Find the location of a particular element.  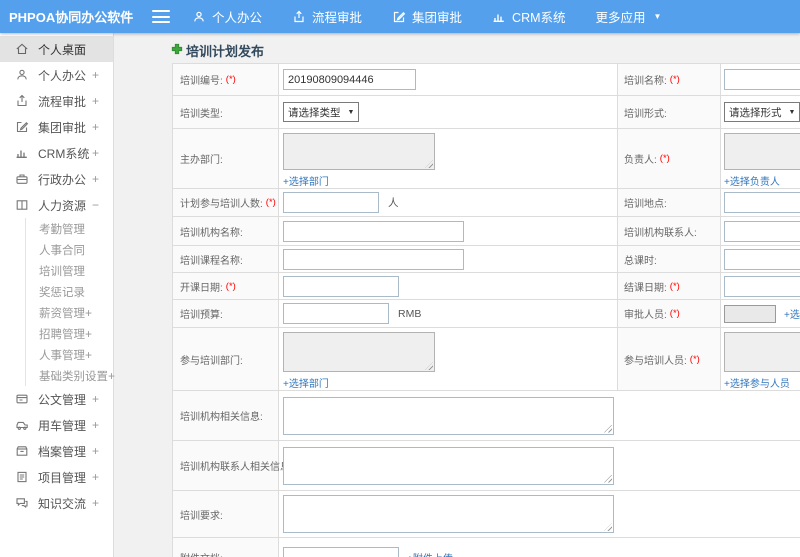

sidebar-item-personal-desktop: 个人桌面 is located at coordinates (56, 49).